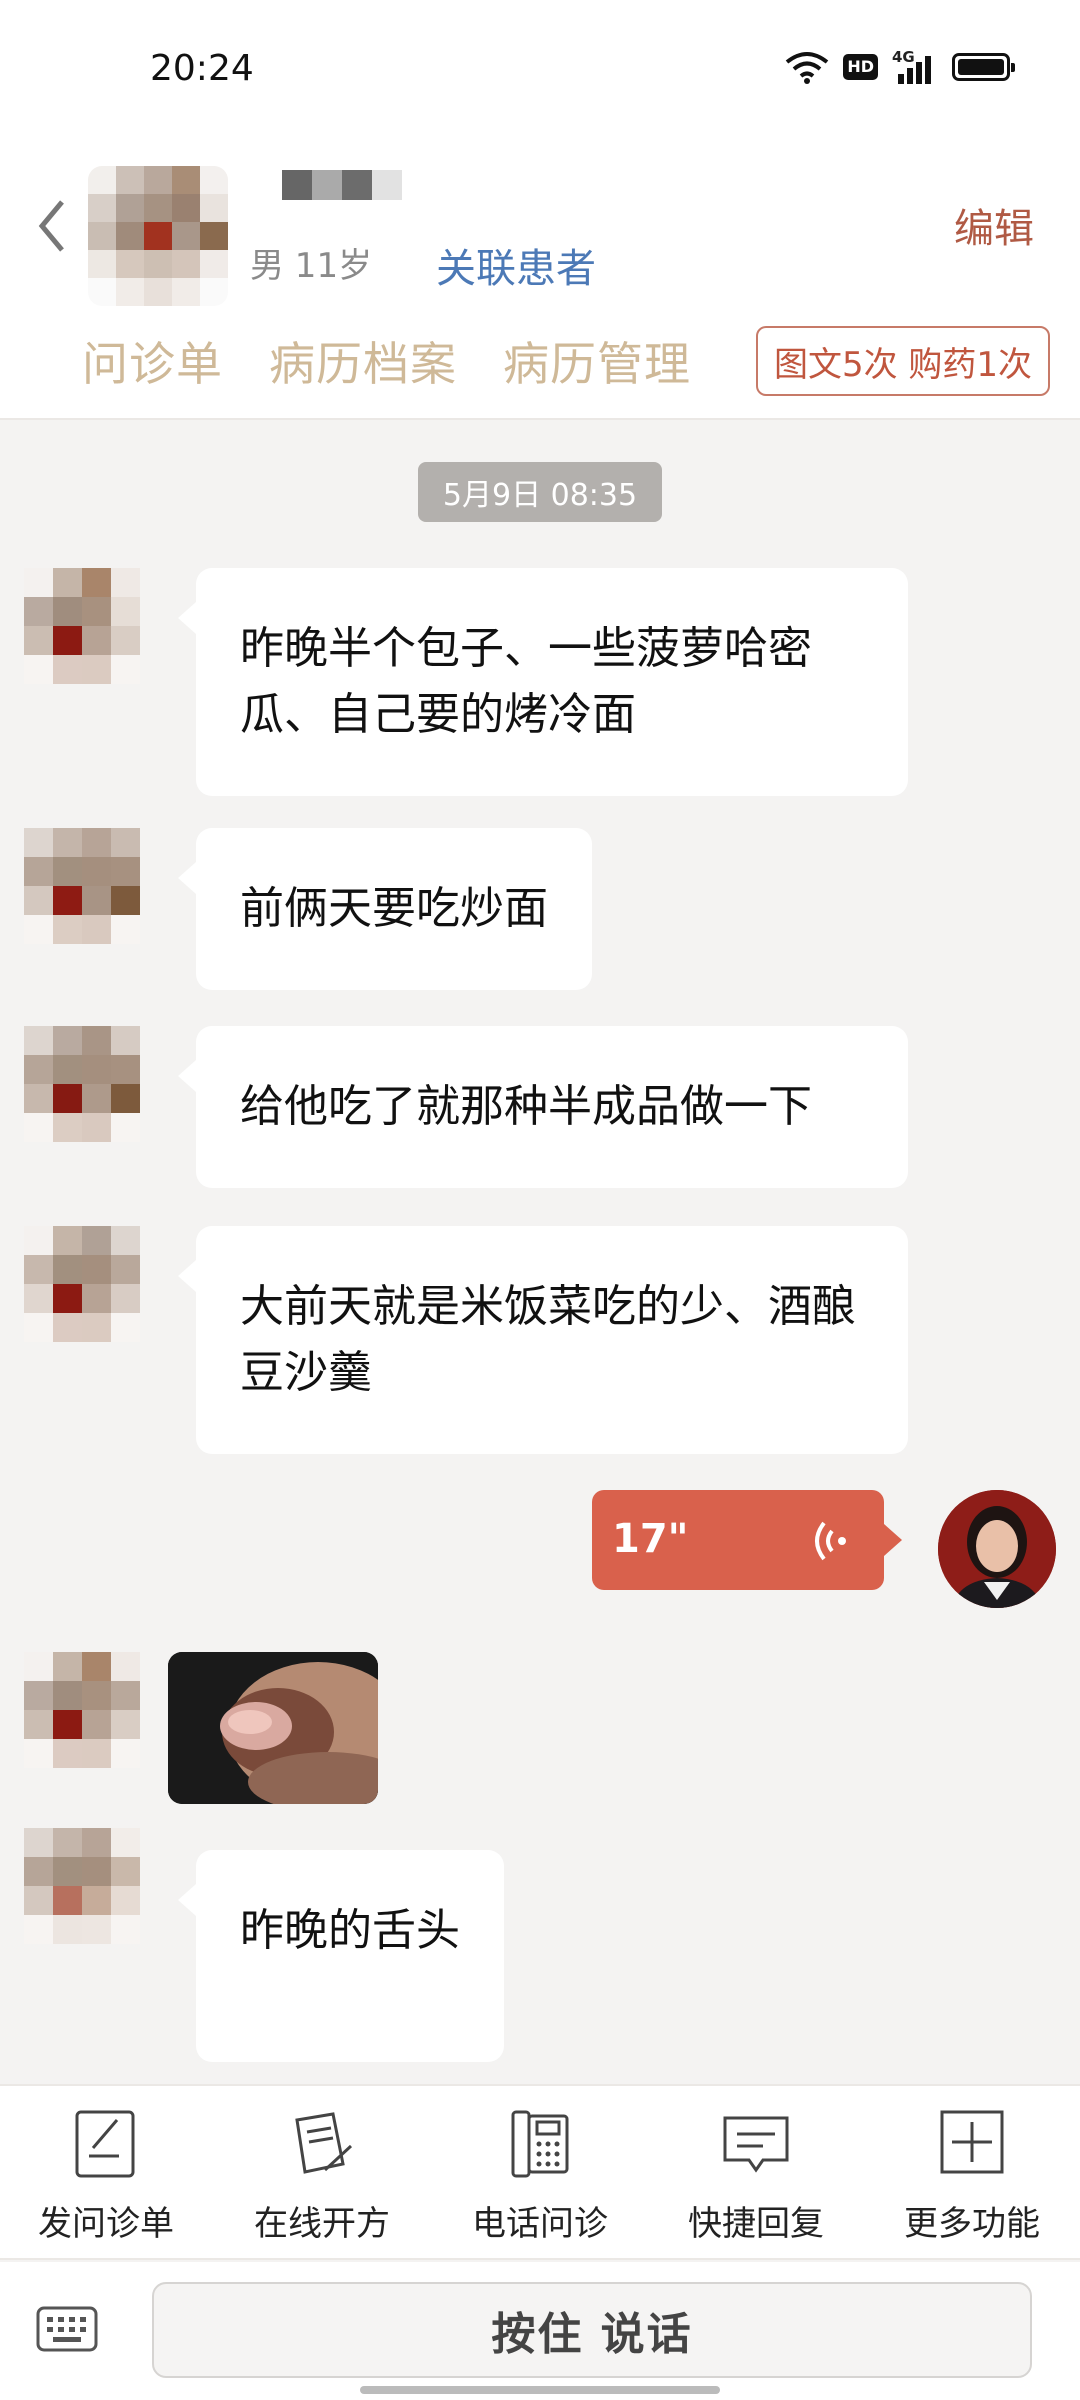  I want to click on signal-icon: 4G, so click(915, 66).